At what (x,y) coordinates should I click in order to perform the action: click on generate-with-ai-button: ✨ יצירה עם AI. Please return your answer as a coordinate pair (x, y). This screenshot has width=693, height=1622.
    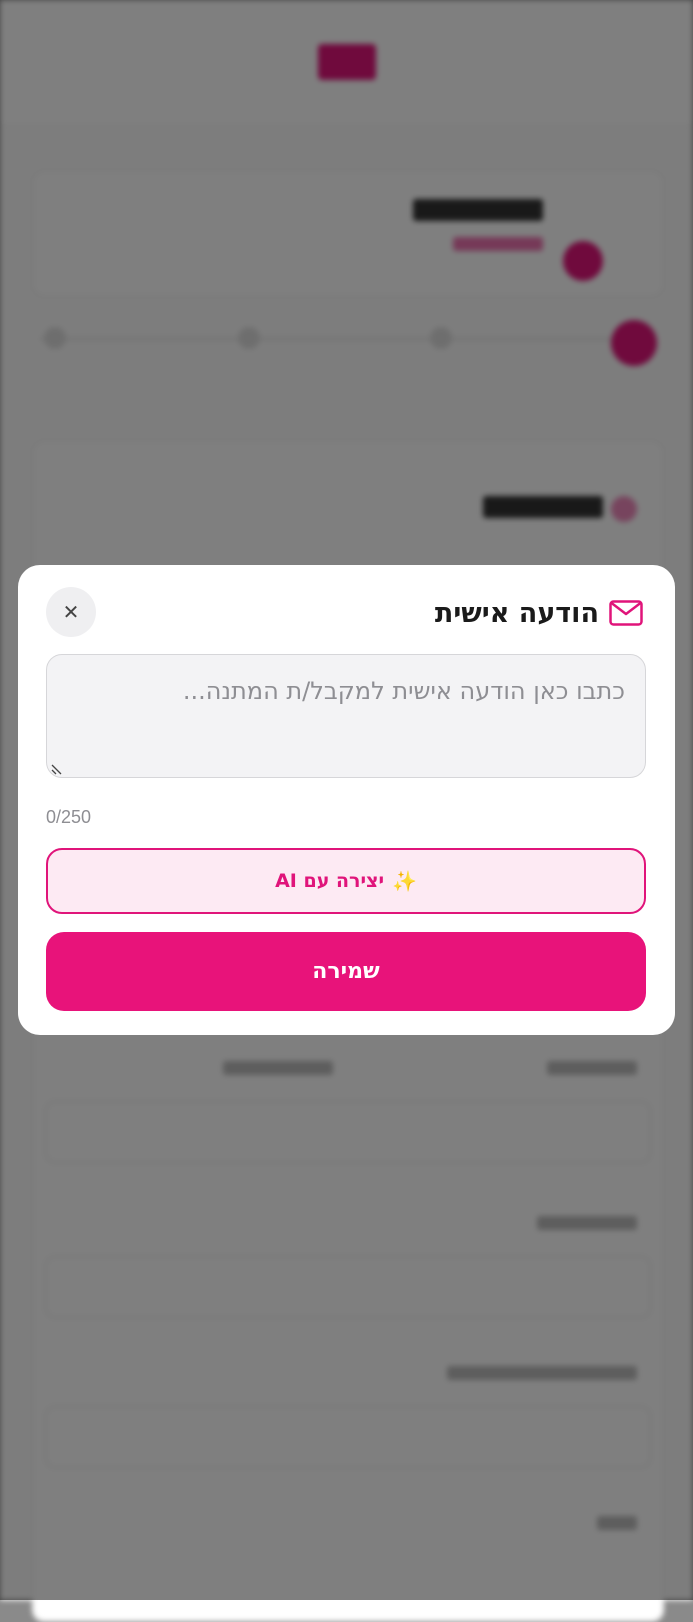
    Looking at the image, I should click on (346, 881).